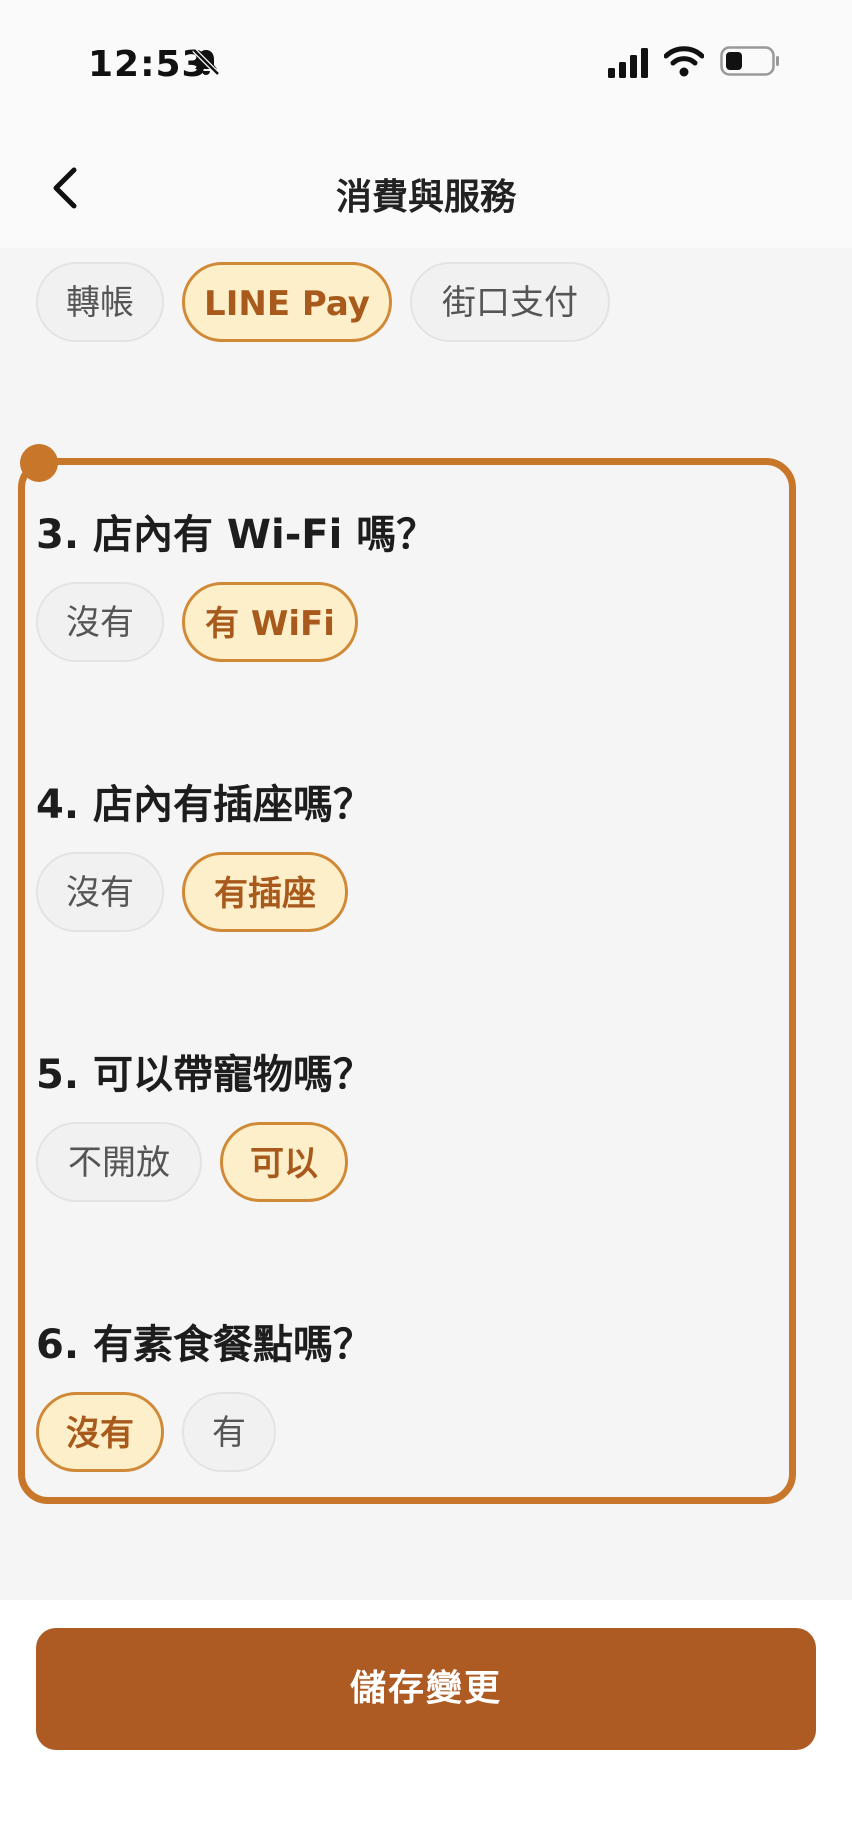  Describe the element at coordinates (204, 1345) in the screenshot. I see `question-vegetarian-title: 6. 有素食餐點嗎？` at that location.